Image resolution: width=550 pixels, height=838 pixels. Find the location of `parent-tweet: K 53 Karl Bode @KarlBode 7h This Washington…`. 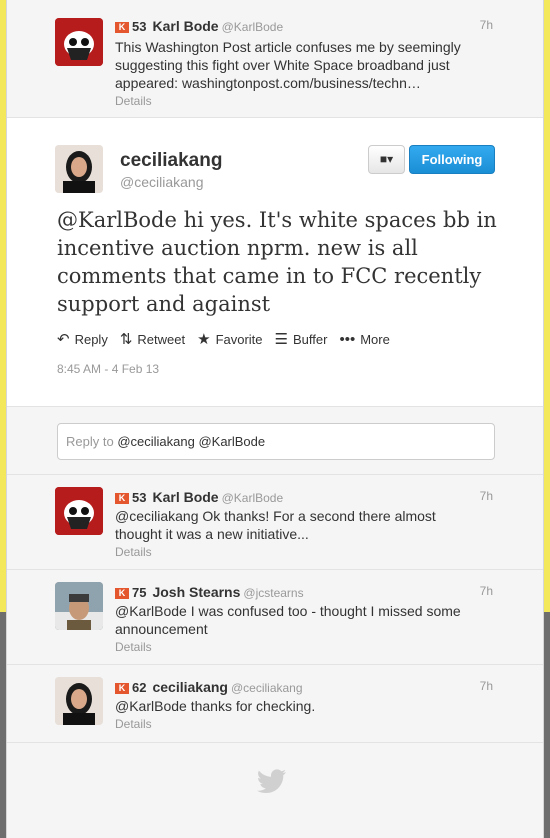

parent-tweet: K 53 Karl Bode @KarlBode 7h This Washington… is located at coordinates (275, 59).